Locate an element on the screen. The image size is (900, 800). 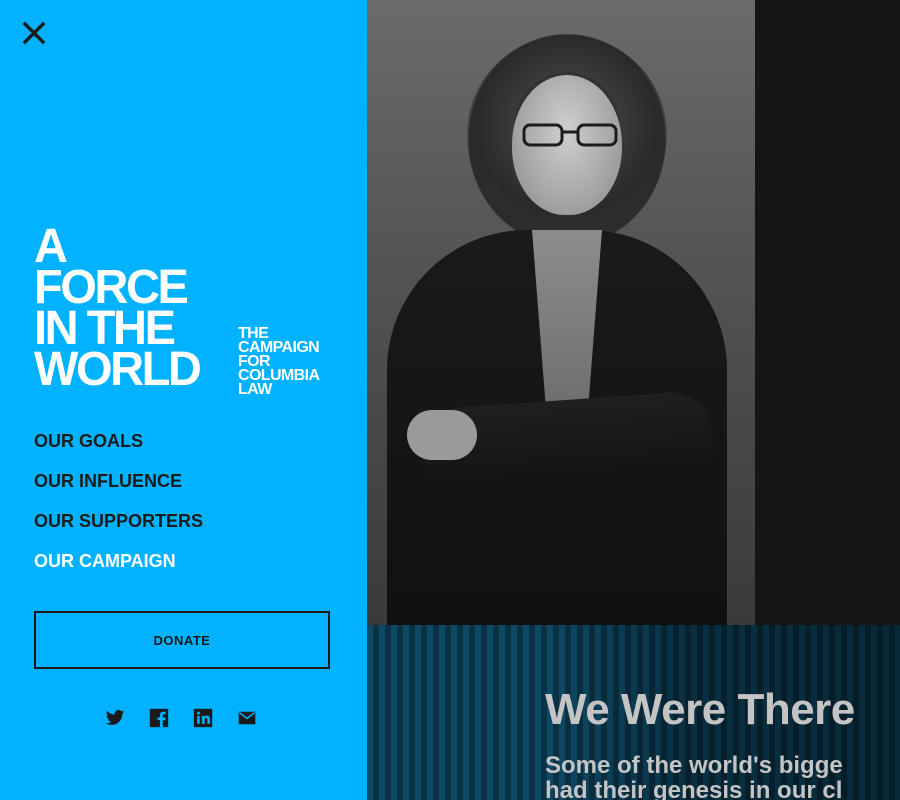
logo-subtitle: THE CAMPAIGN FOR COLUMBIA LAW is located at coordinates (279, 362).